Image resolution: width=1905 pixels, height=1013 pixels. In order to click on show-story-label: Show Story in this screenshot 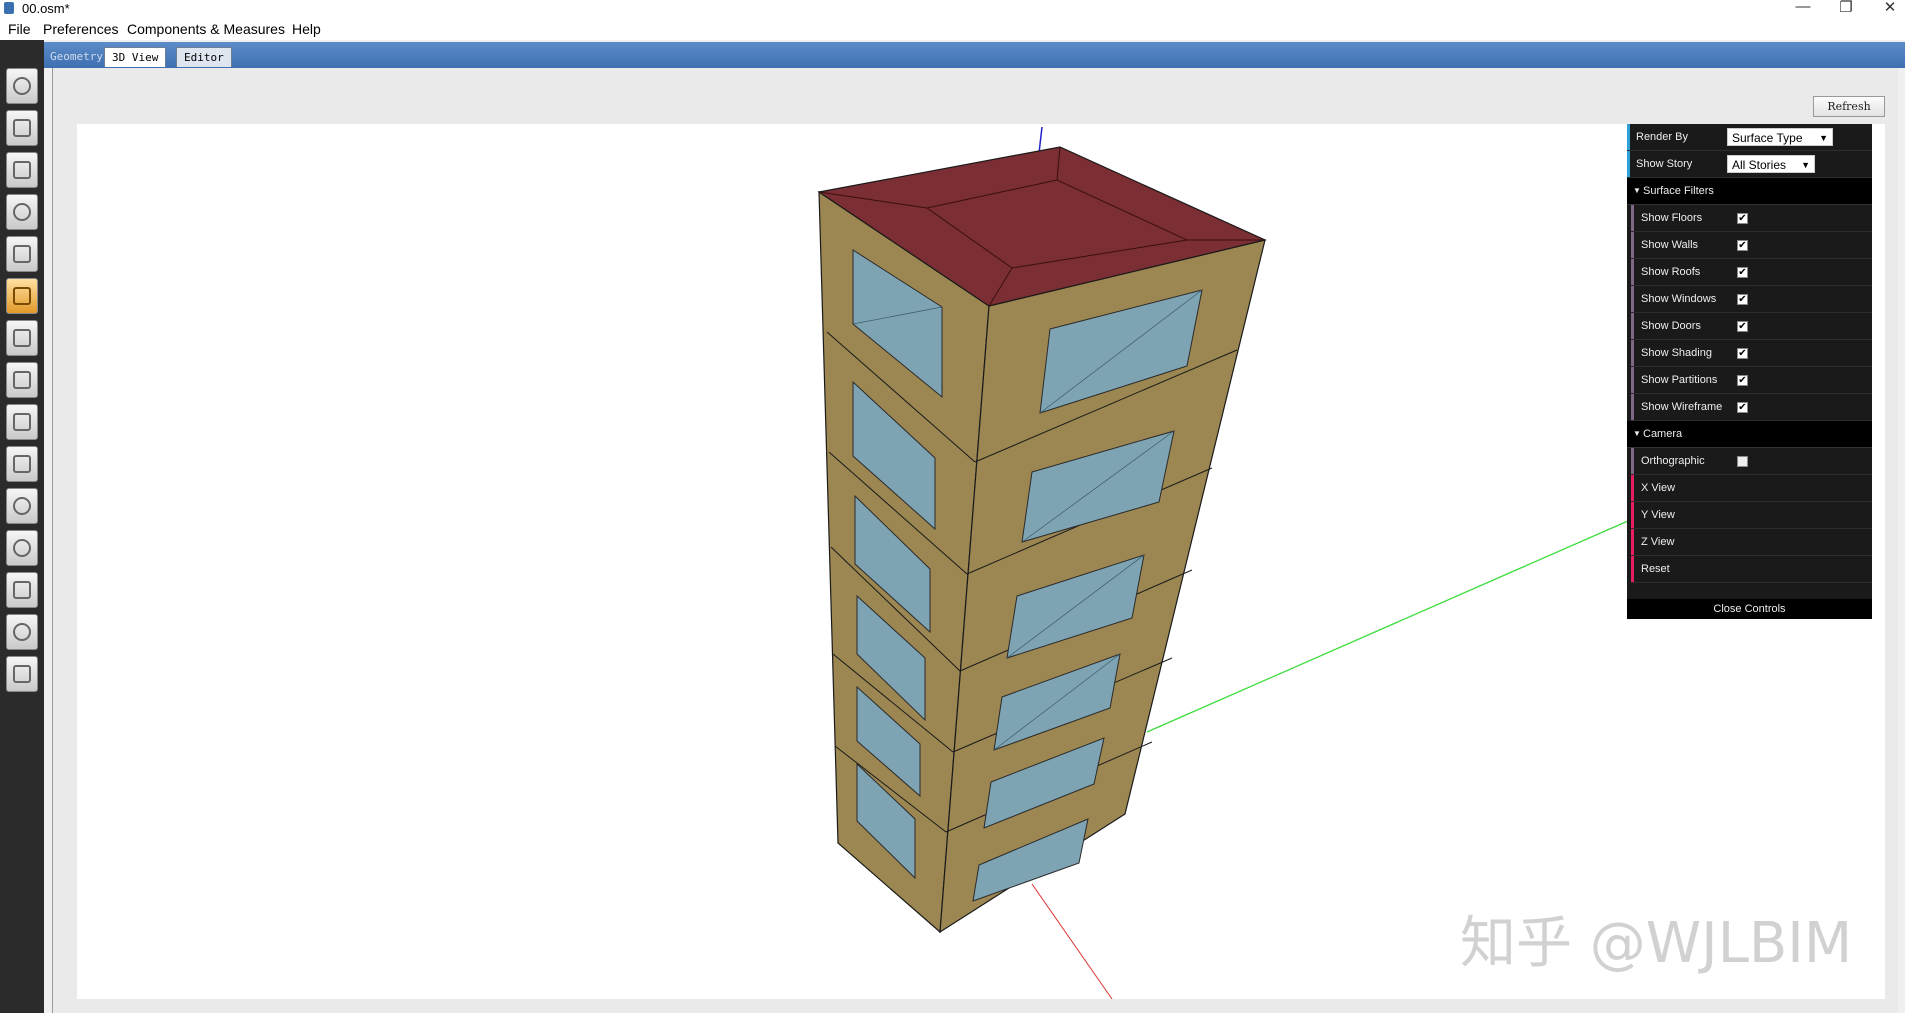, I will do `click(1664, 164)`.